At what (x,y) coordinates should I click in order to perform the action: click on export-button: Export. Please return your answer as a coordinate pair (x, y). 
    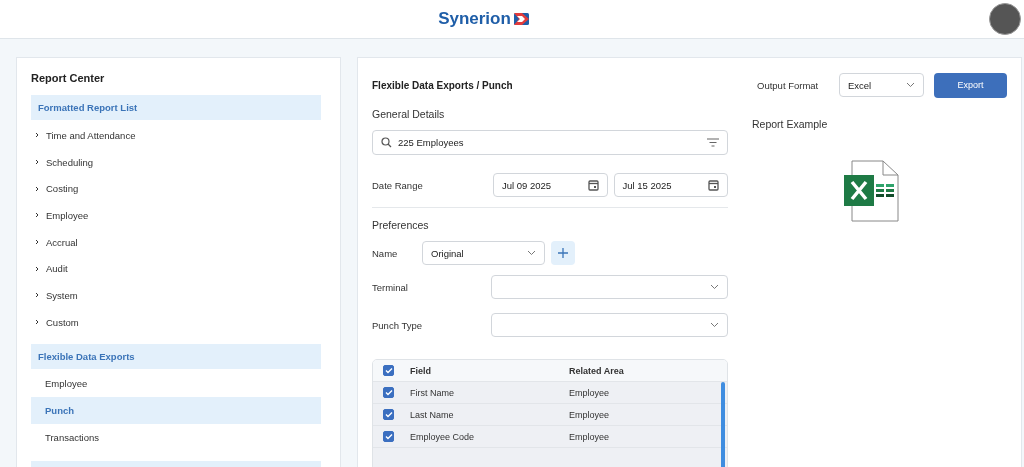
    Looking at the image, I should click on (970, 85).